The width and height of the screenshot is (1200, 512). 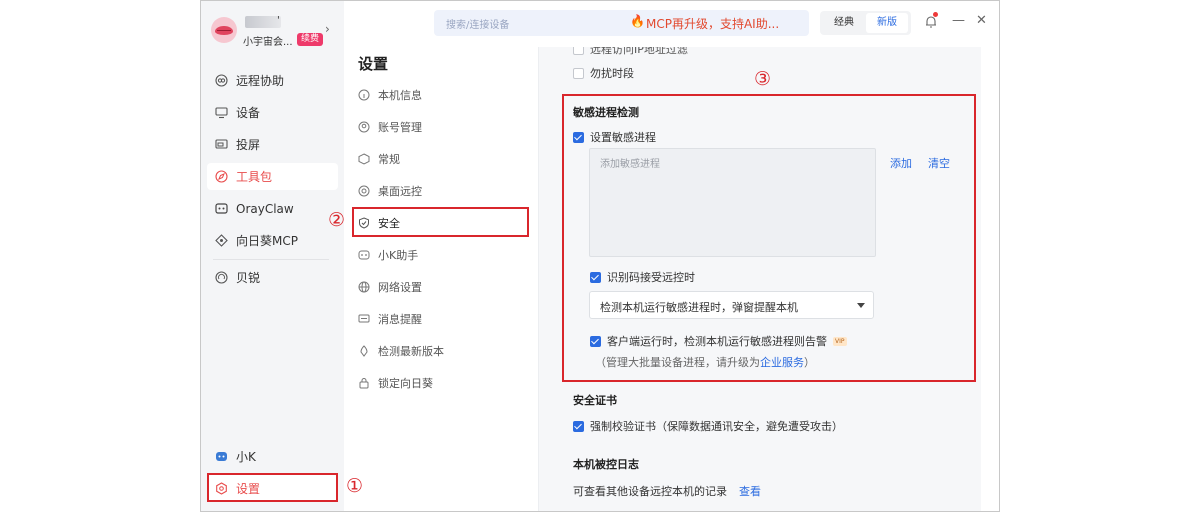 What do you see at coordinates (639, 51) in the screenshot?
I see `ip-filter-label: 远程访问IP地址过滤` at bounding box center [639, 51].